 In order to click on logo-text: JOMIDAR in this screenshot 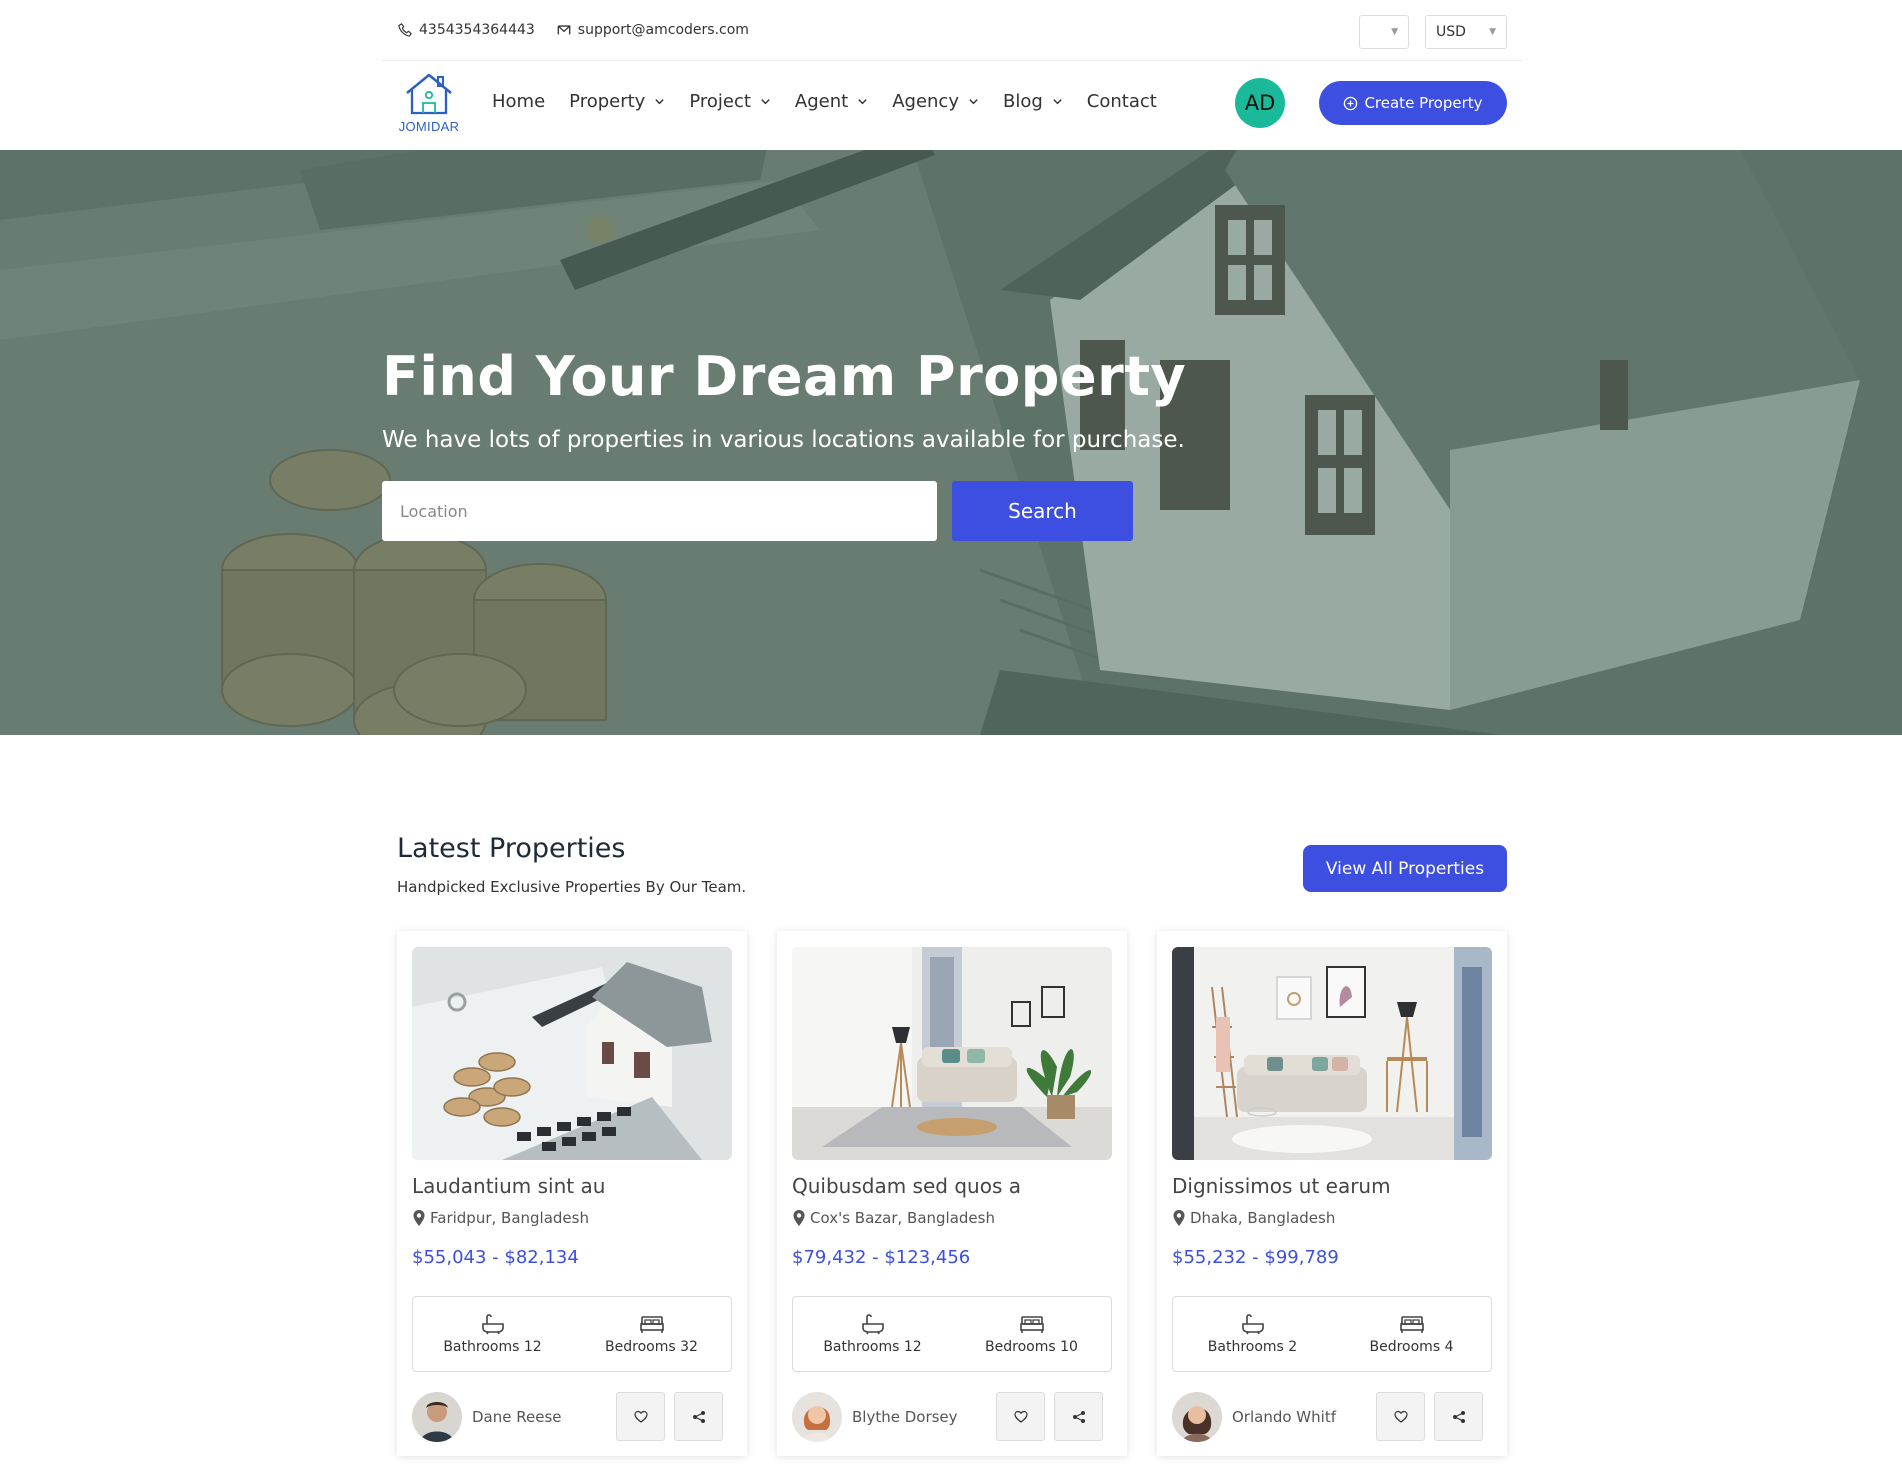, I will do `click(429, 126)`.